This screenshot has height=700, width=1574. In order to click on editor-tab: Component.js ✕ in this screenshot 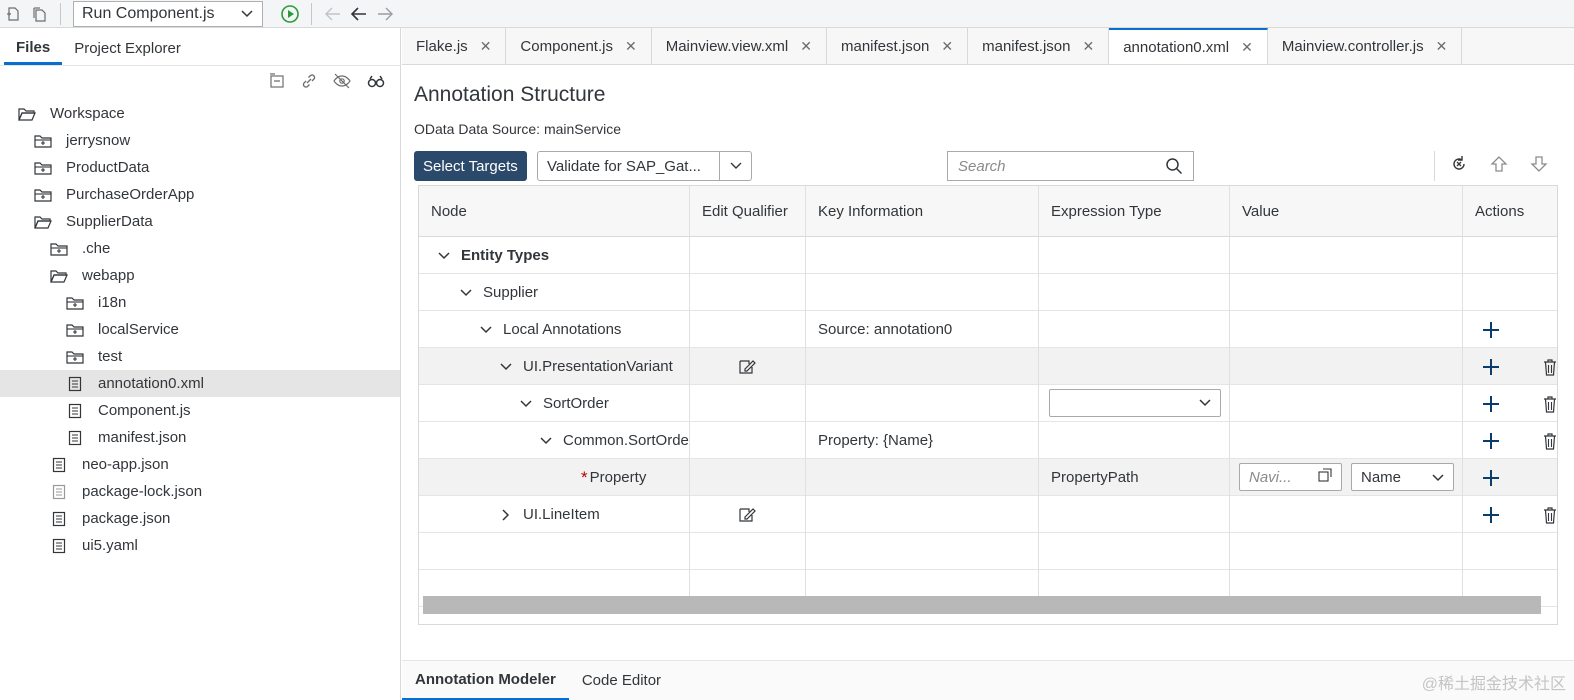, I will do `click(579, 46)`.